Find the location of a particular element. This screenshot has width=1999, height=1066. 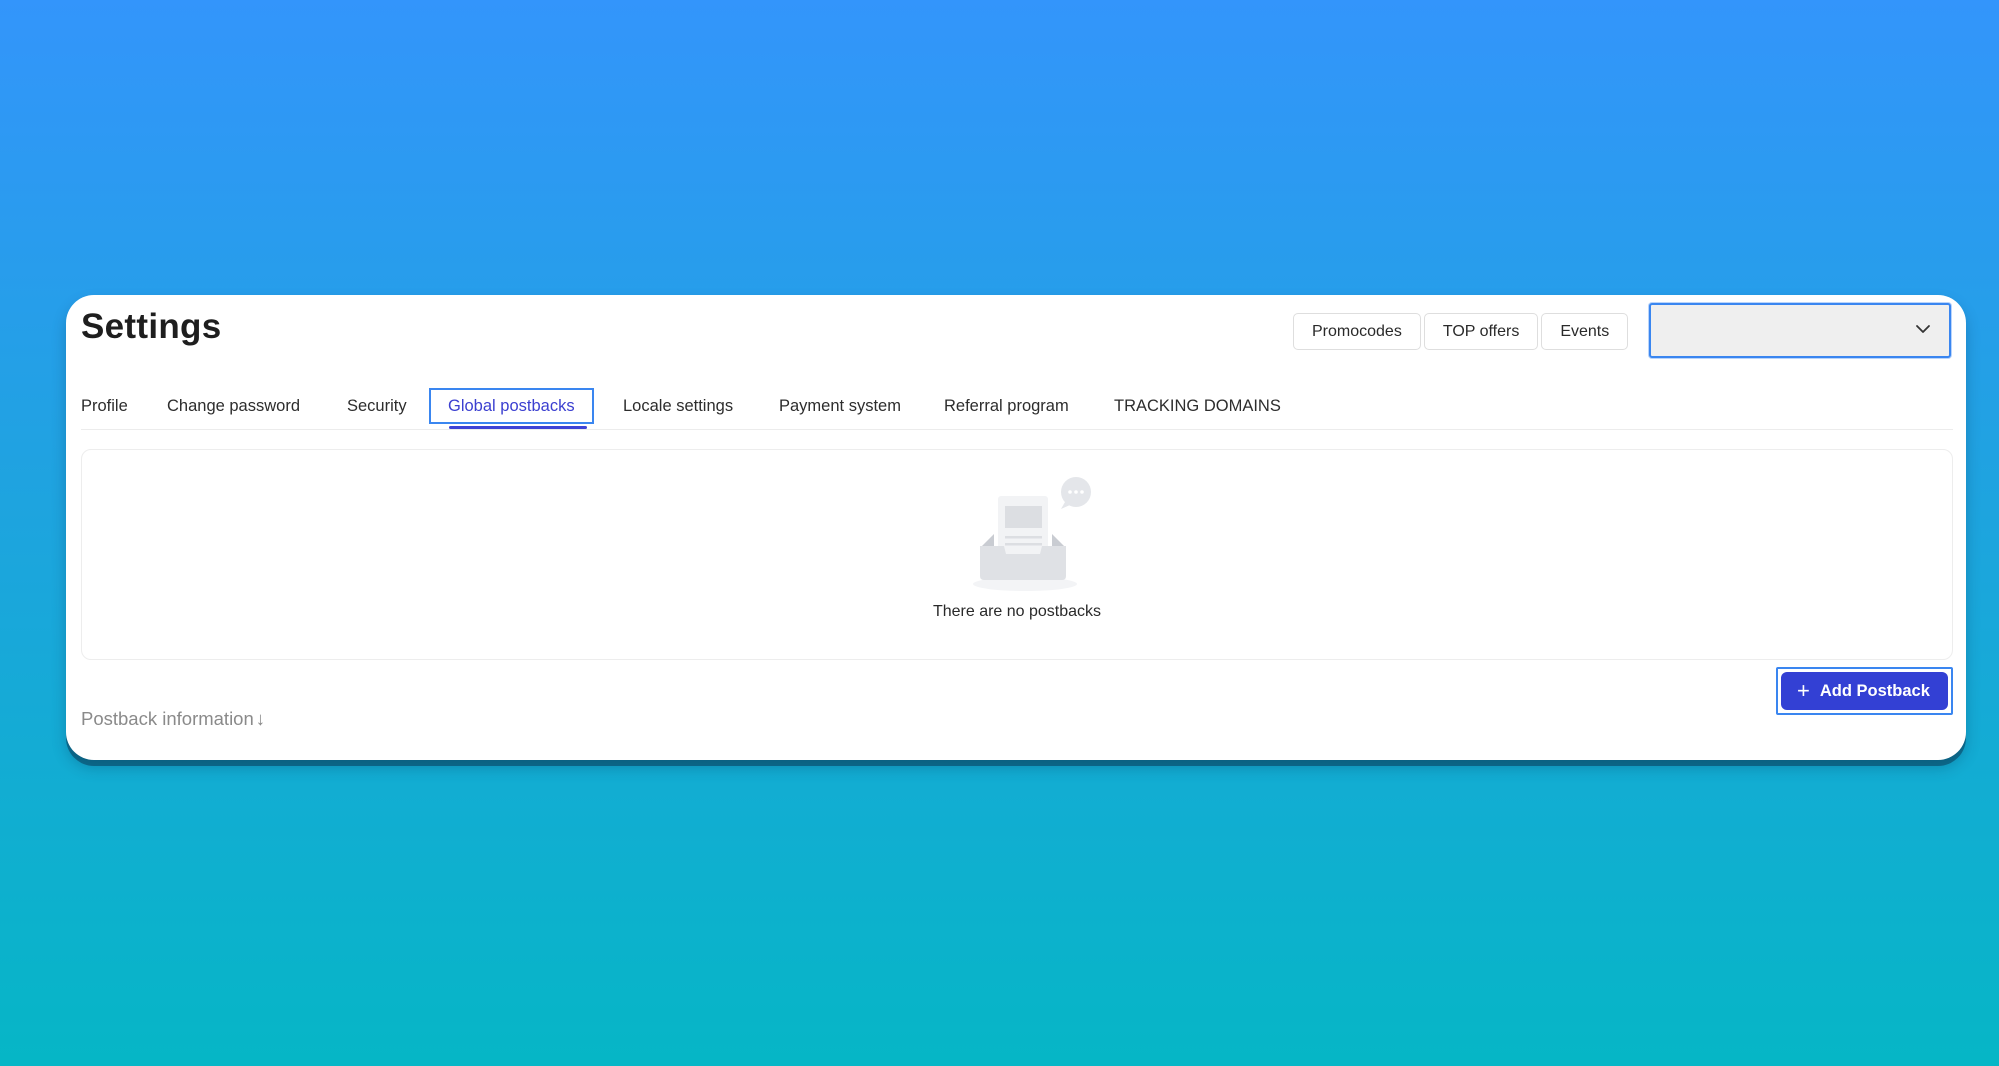

tab-tracking-domains: TRACKING DOMAINS is located at coordinates (1197, 406).